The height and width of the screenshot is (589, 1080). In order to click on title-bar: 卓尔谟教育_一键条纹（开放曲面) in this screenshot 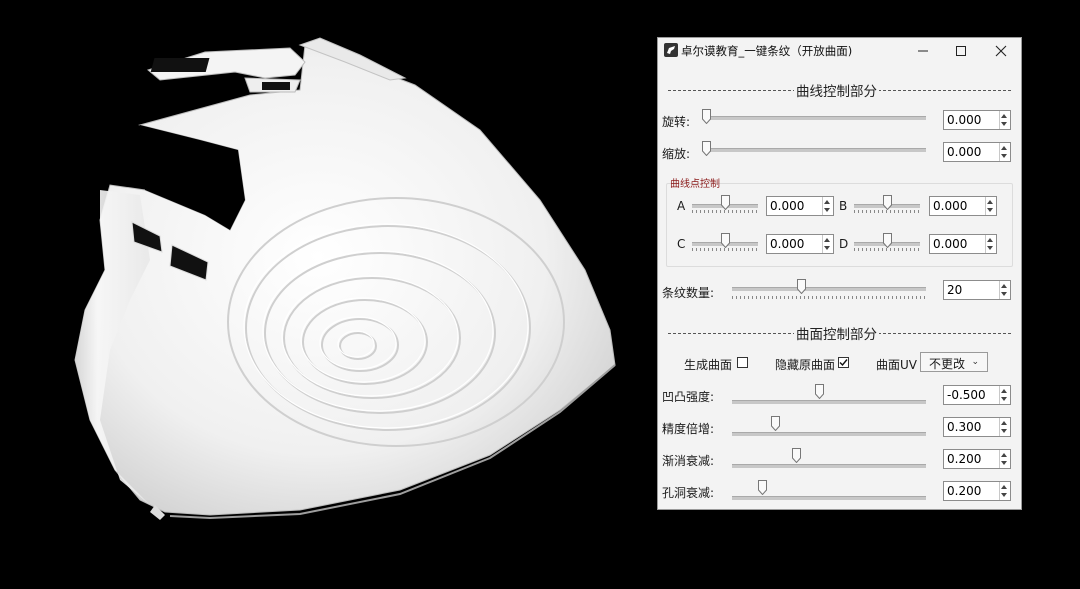, I will do `click(839, 51)`.